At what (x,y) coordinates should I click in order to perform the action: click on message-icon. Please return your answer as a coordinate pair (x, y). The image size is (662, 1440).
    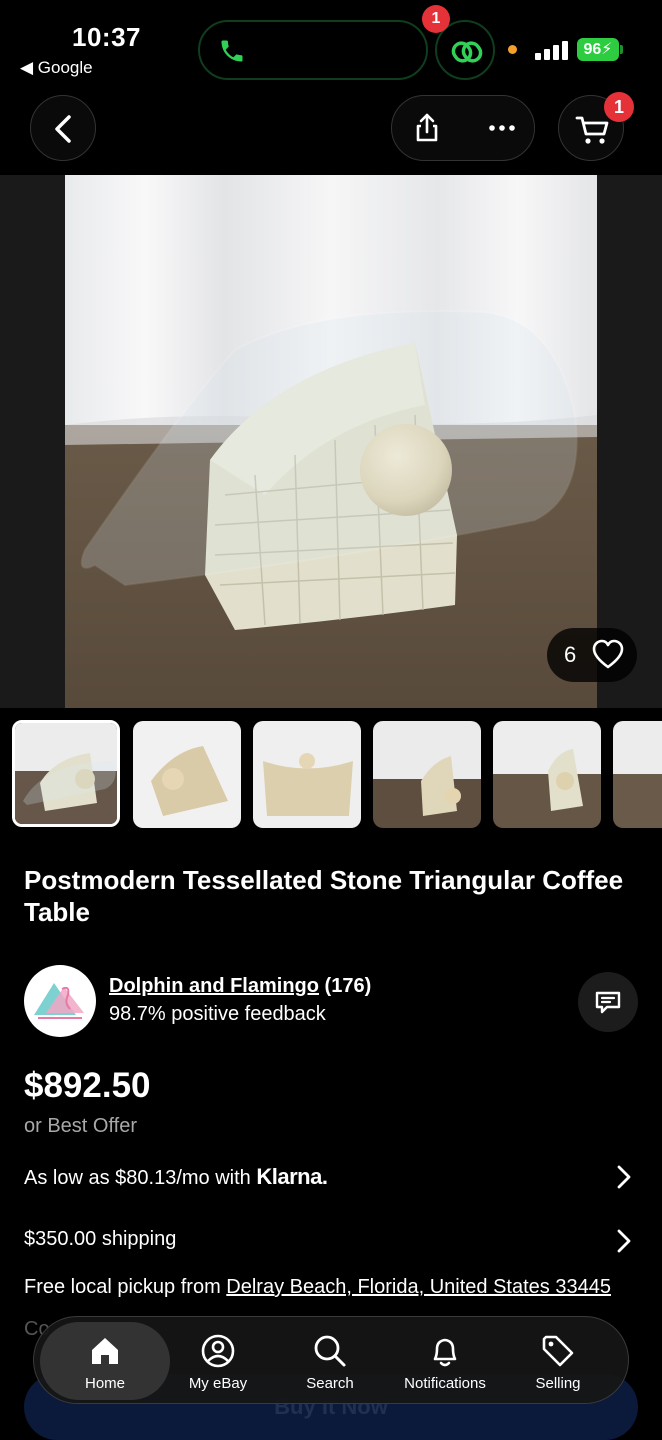
    Looking at the image, I should click on (608, 1002).